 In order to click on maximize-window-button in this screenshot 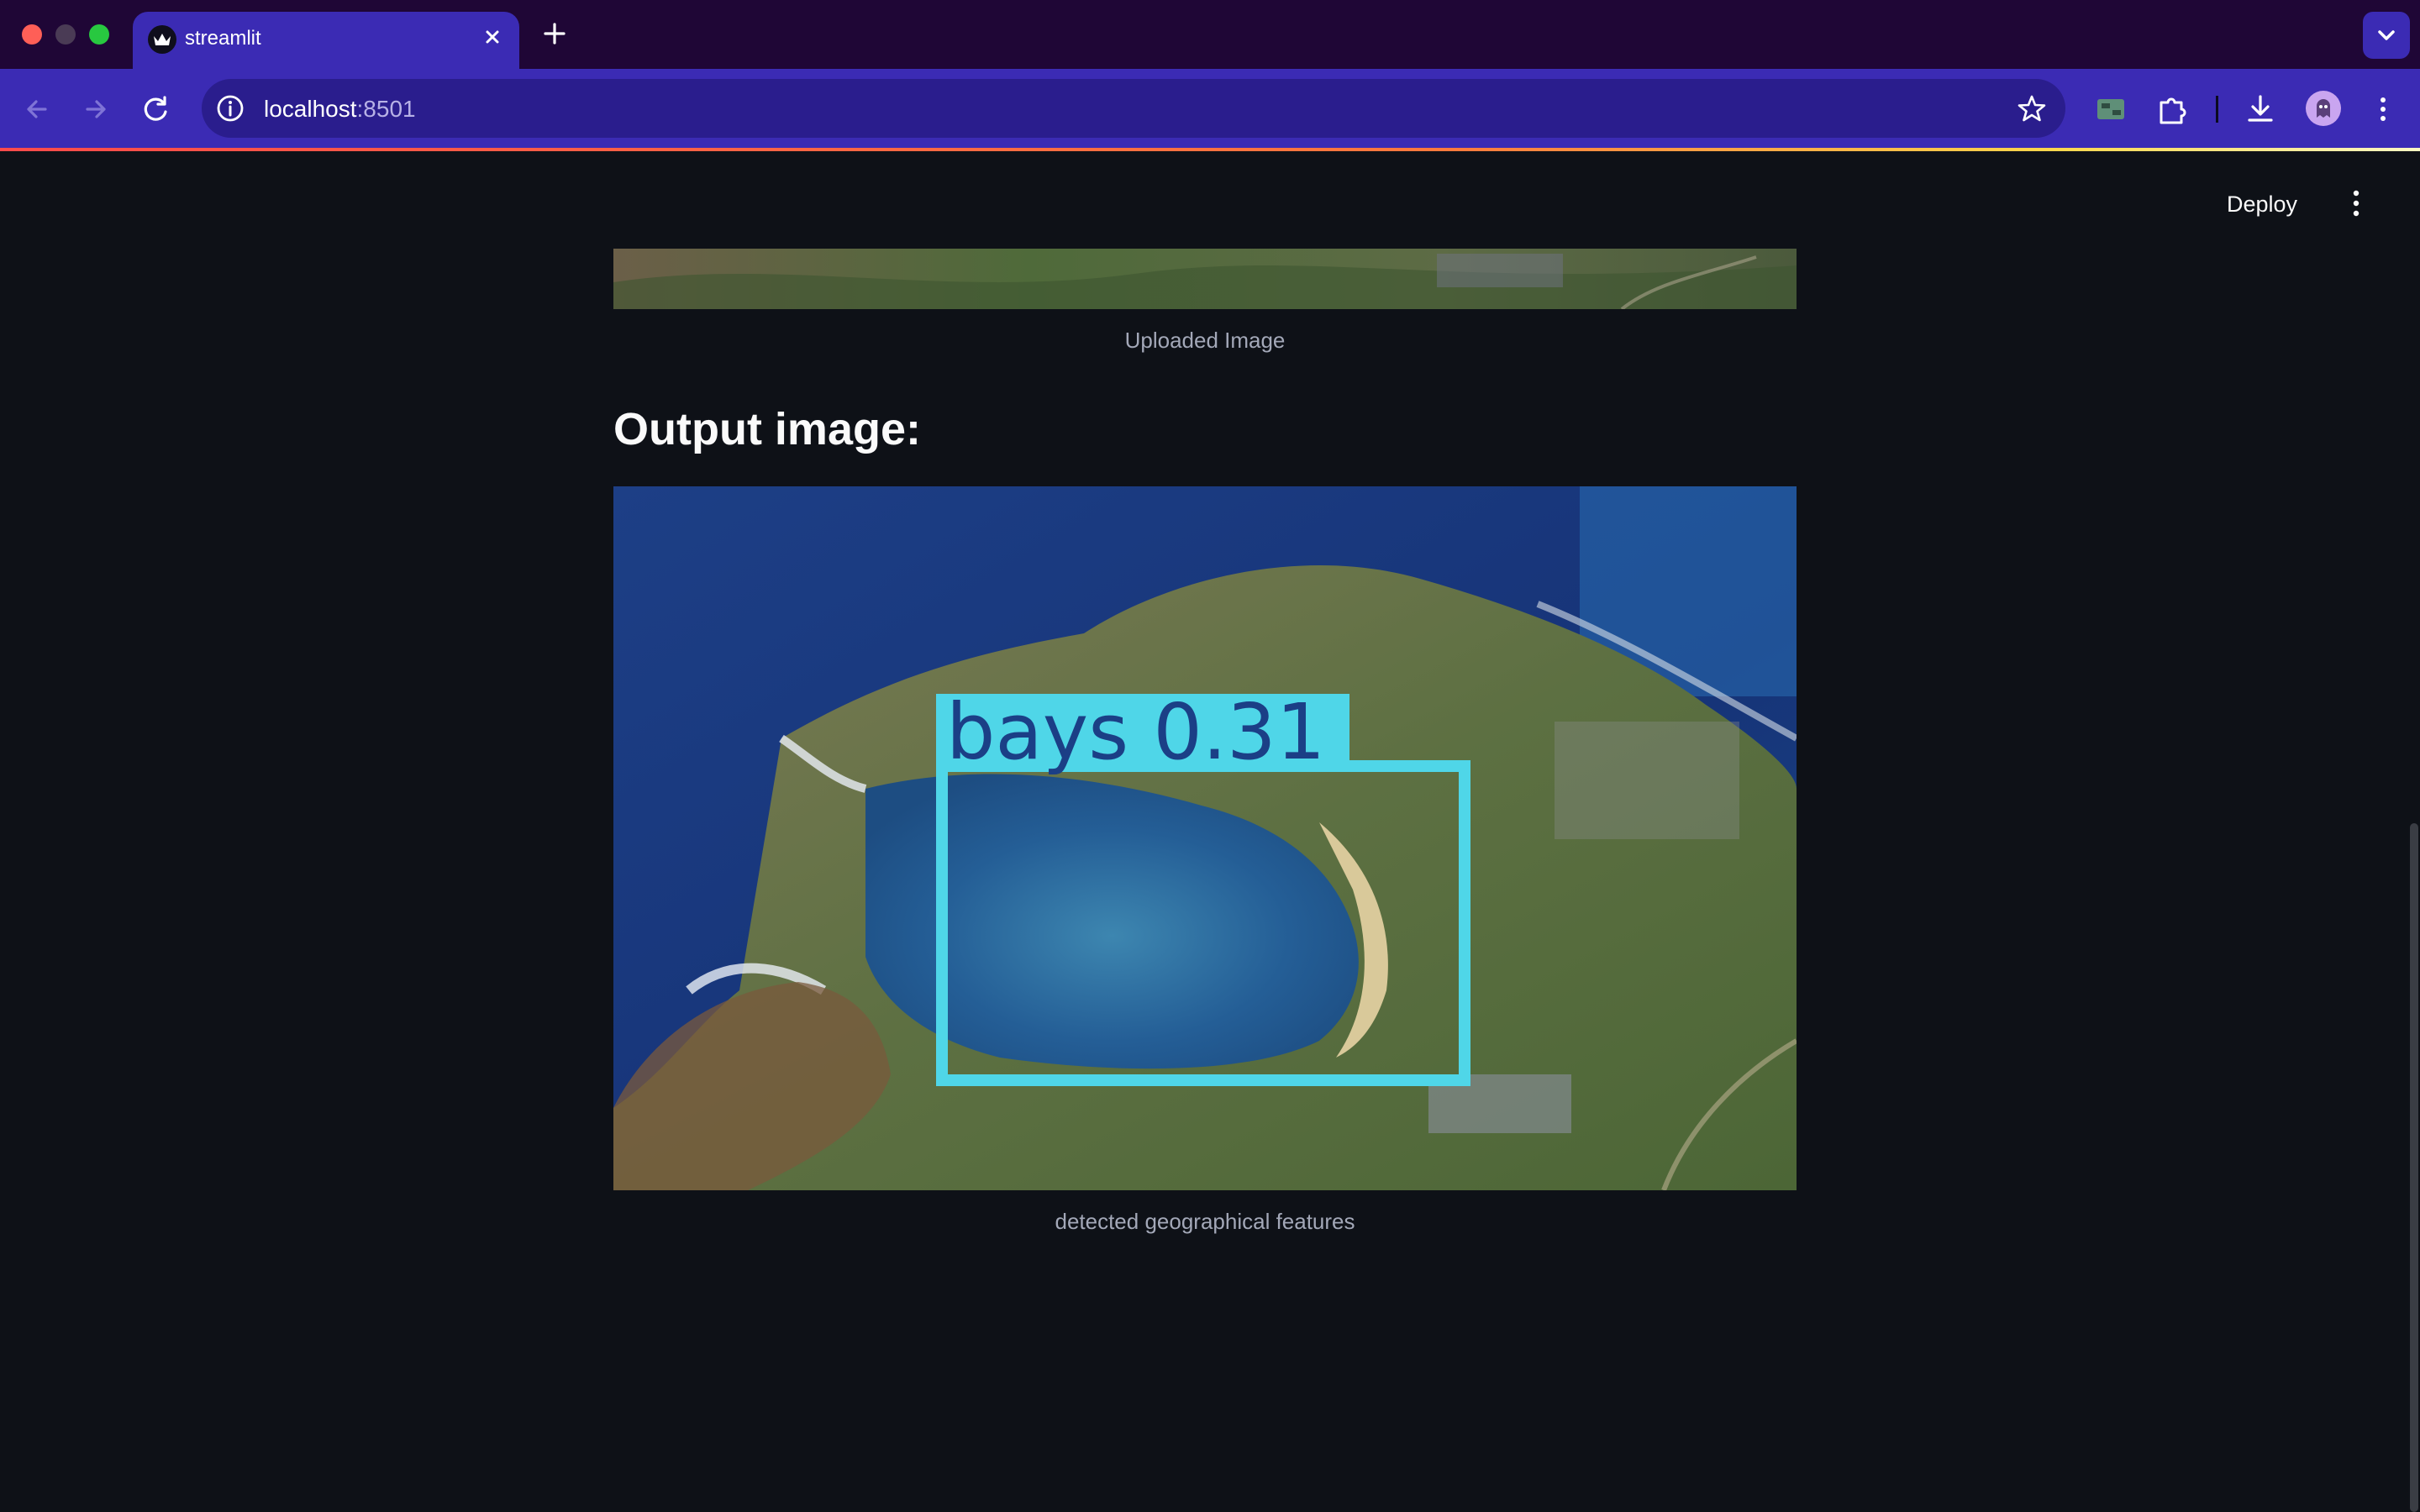, I will do `click(99, 34)`.